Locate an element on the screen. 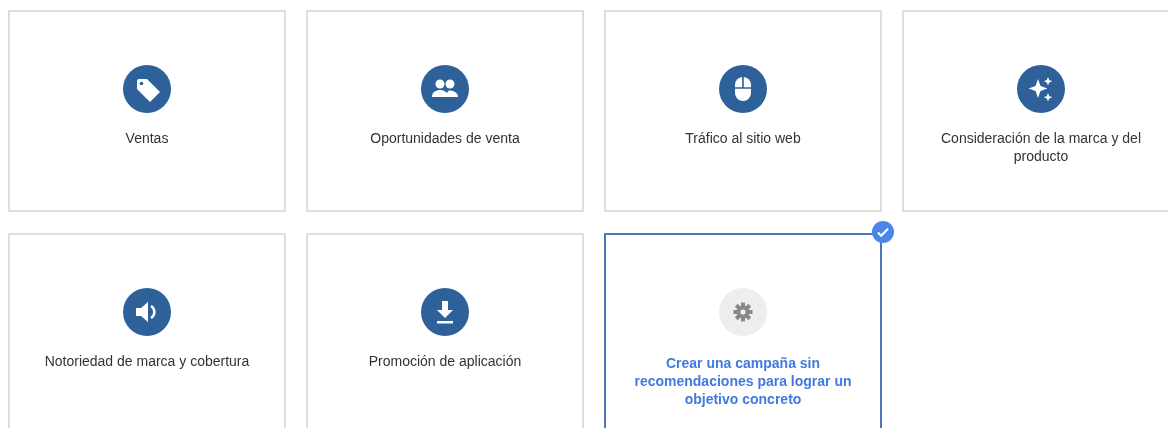 Image resolution: width=1168 pixels, height=428 pixels. goal-card: Crear una campaña sin recomendaciones para lograr un objetivo concreto is located at coordinates (743, 330).